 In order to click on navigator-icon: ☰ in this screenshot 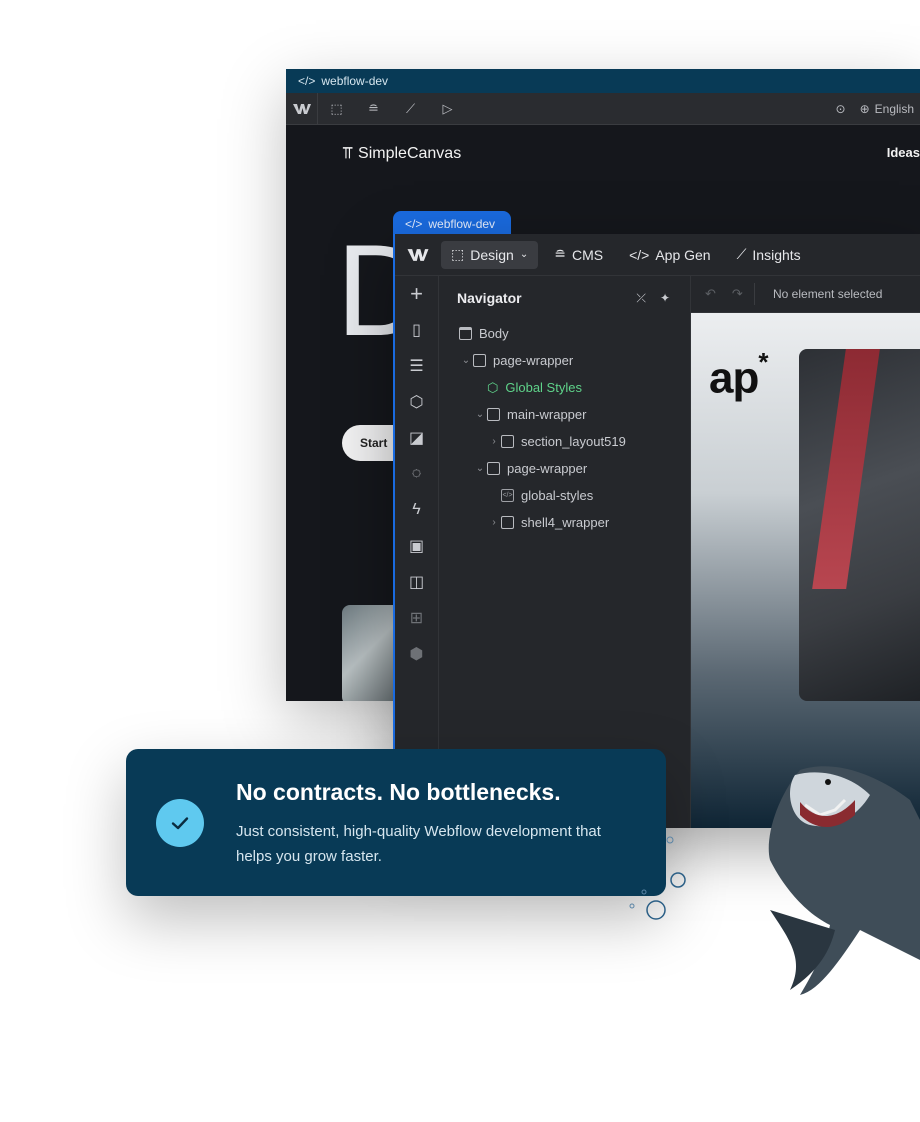, I will do `click(416, 366)`.